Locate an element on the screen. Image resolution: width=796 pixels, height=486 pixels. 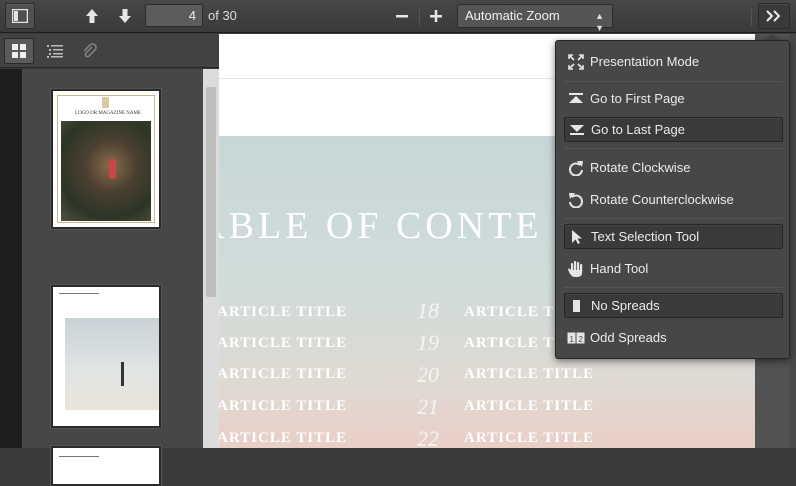
menu-item-label: Go to First Page is located at coordinates (637, 98).